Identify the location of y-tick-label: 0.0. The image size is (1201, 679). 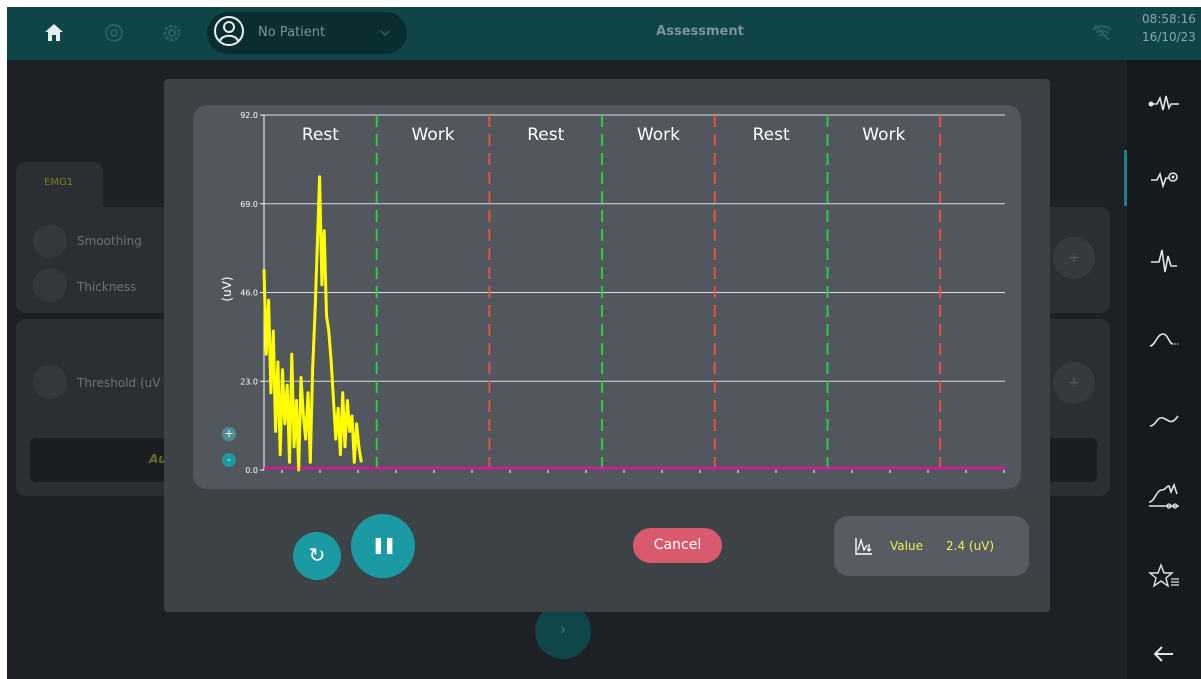
(251, 470).